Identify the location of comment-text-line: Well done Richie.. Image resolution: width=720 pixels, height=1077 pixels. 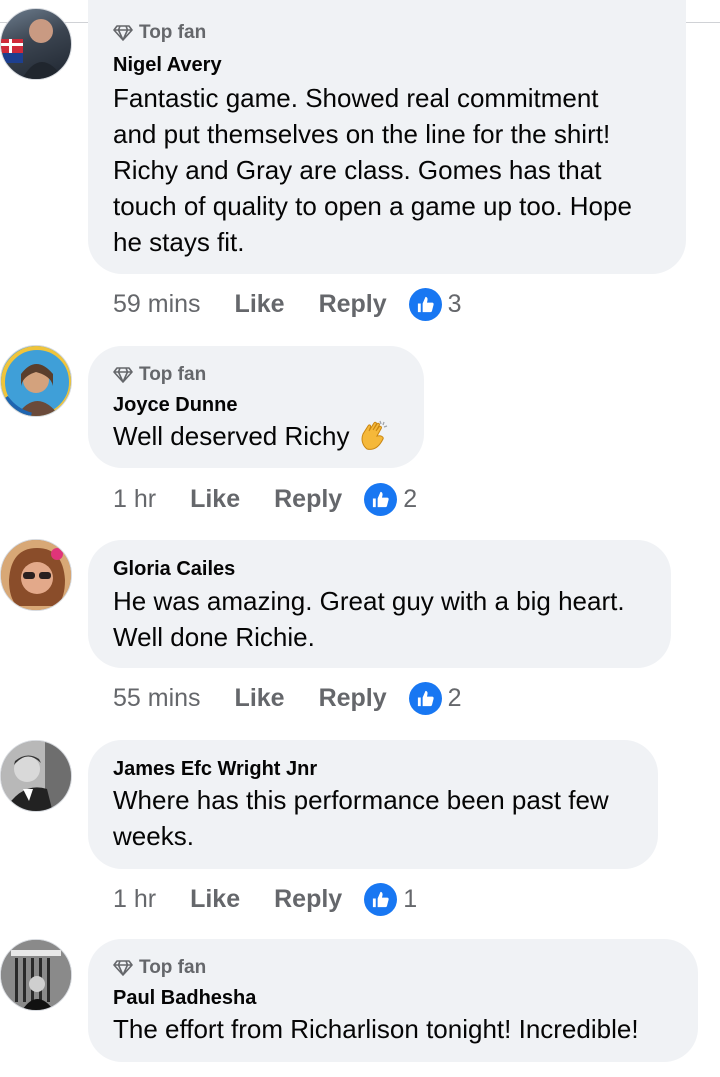
(214, 637).